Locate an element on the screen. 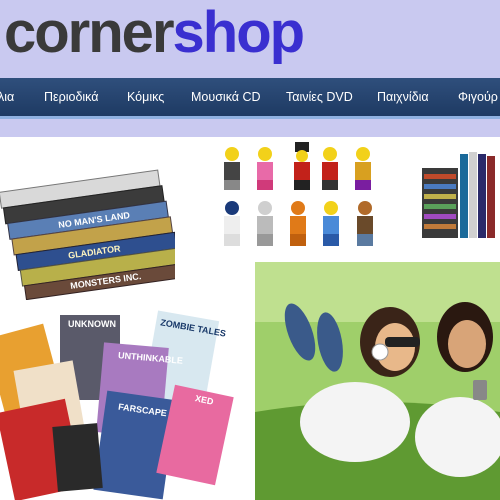 Image resolution: width=500 pixels, height=500 pixels. logo-text-shop: shop is located at coordinates (239, 32).